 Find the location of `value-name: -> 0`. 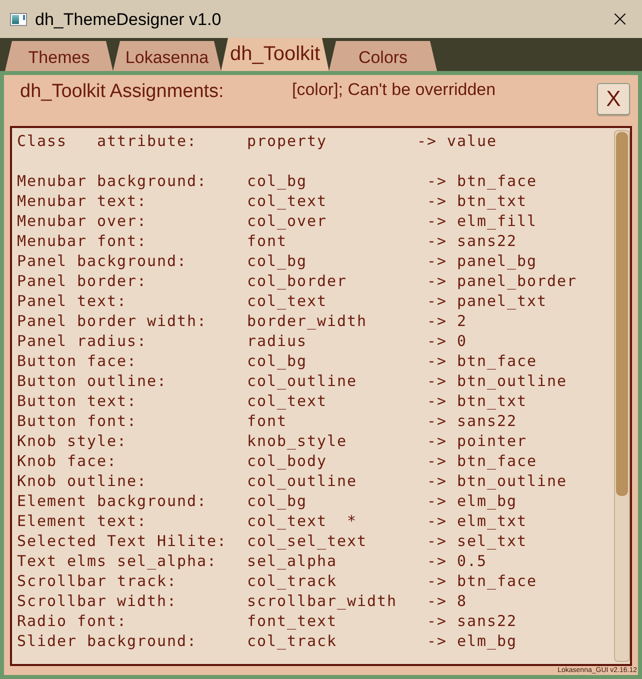

value-name: -> 0 is located at coordinates (447, 341).